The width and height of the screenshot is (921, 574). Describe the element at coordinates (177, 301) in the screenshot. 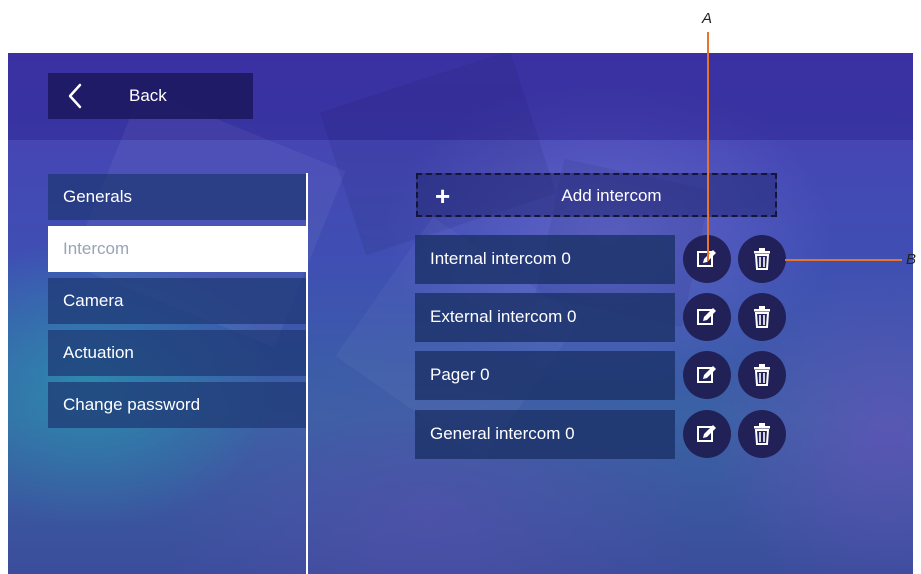

I see `sidebar-item-camera: Camera` at that location.